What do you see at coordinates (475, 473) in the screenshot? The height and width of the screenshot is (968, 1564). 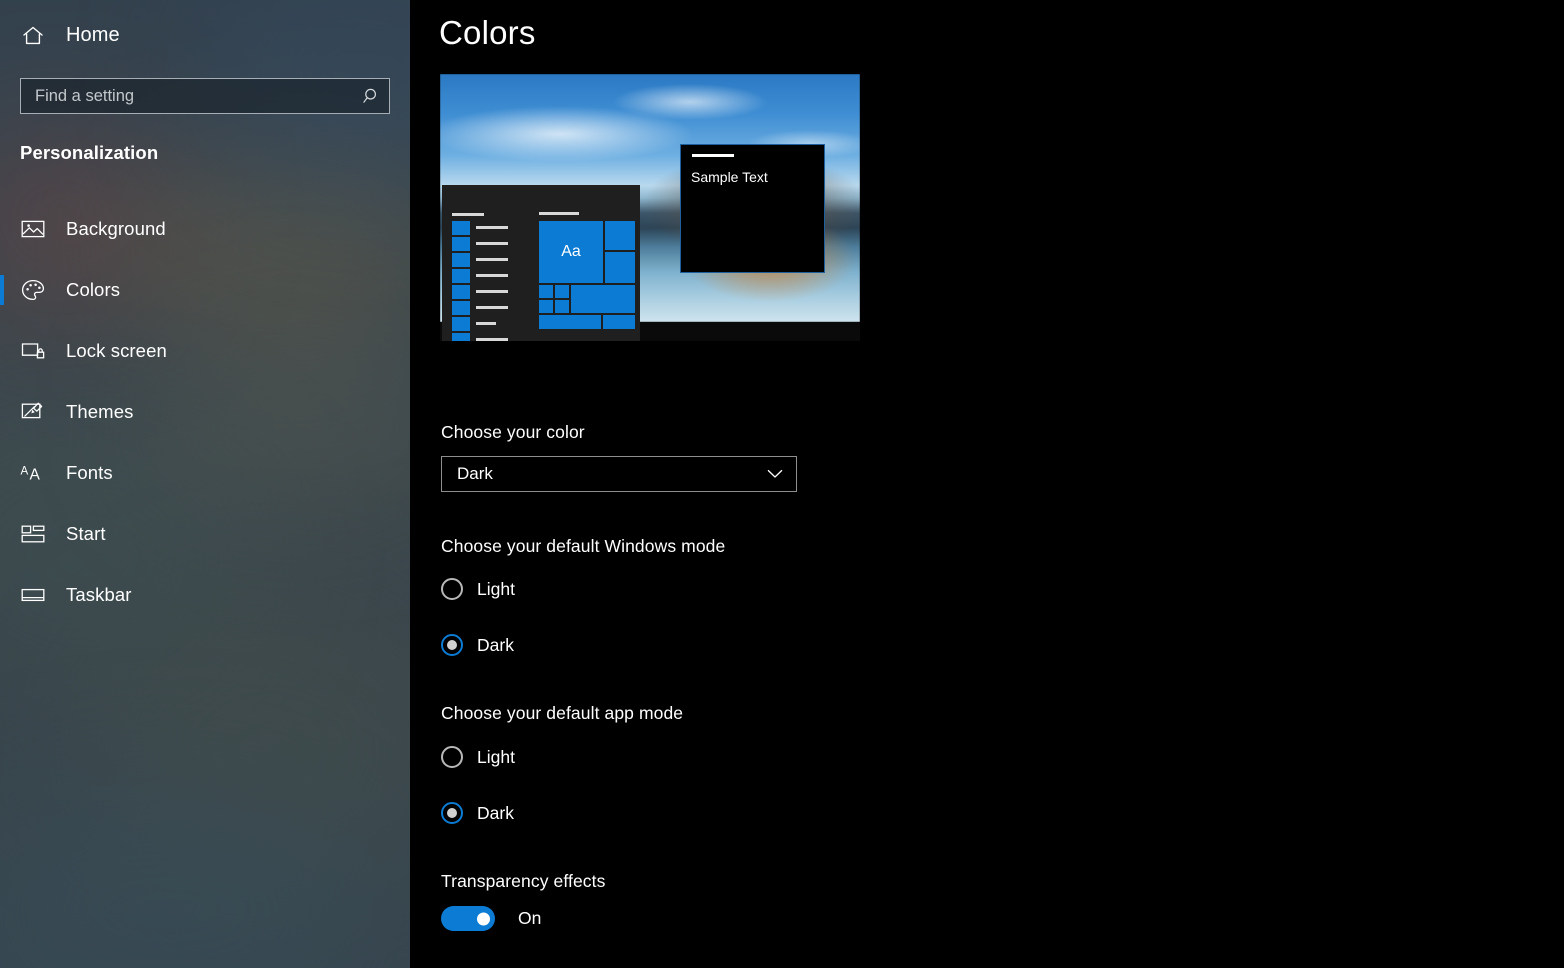 I see `choose-color-value: Dark` at bounding box center [475, 473].